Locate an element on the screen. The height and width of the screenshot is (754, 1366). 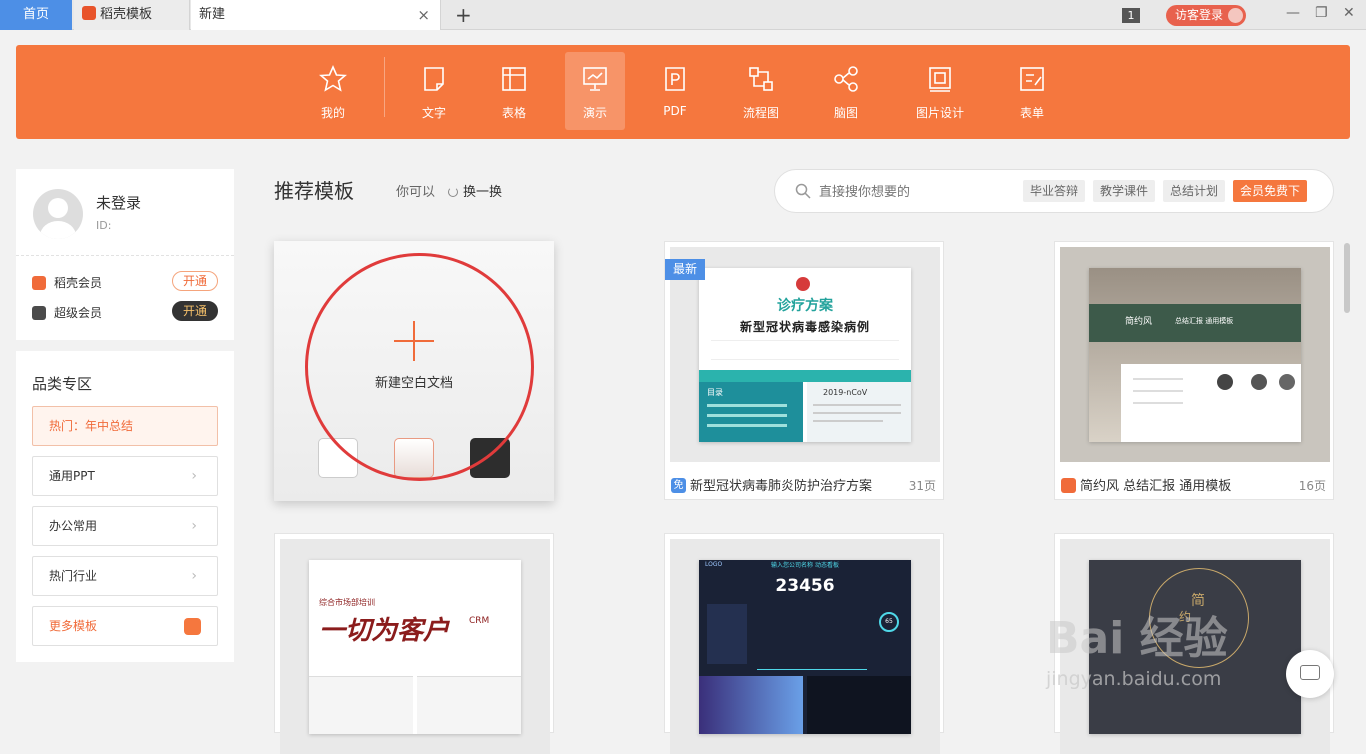
tab-docer-templates: 稻壳模板 is located at coordinates (132, 15).